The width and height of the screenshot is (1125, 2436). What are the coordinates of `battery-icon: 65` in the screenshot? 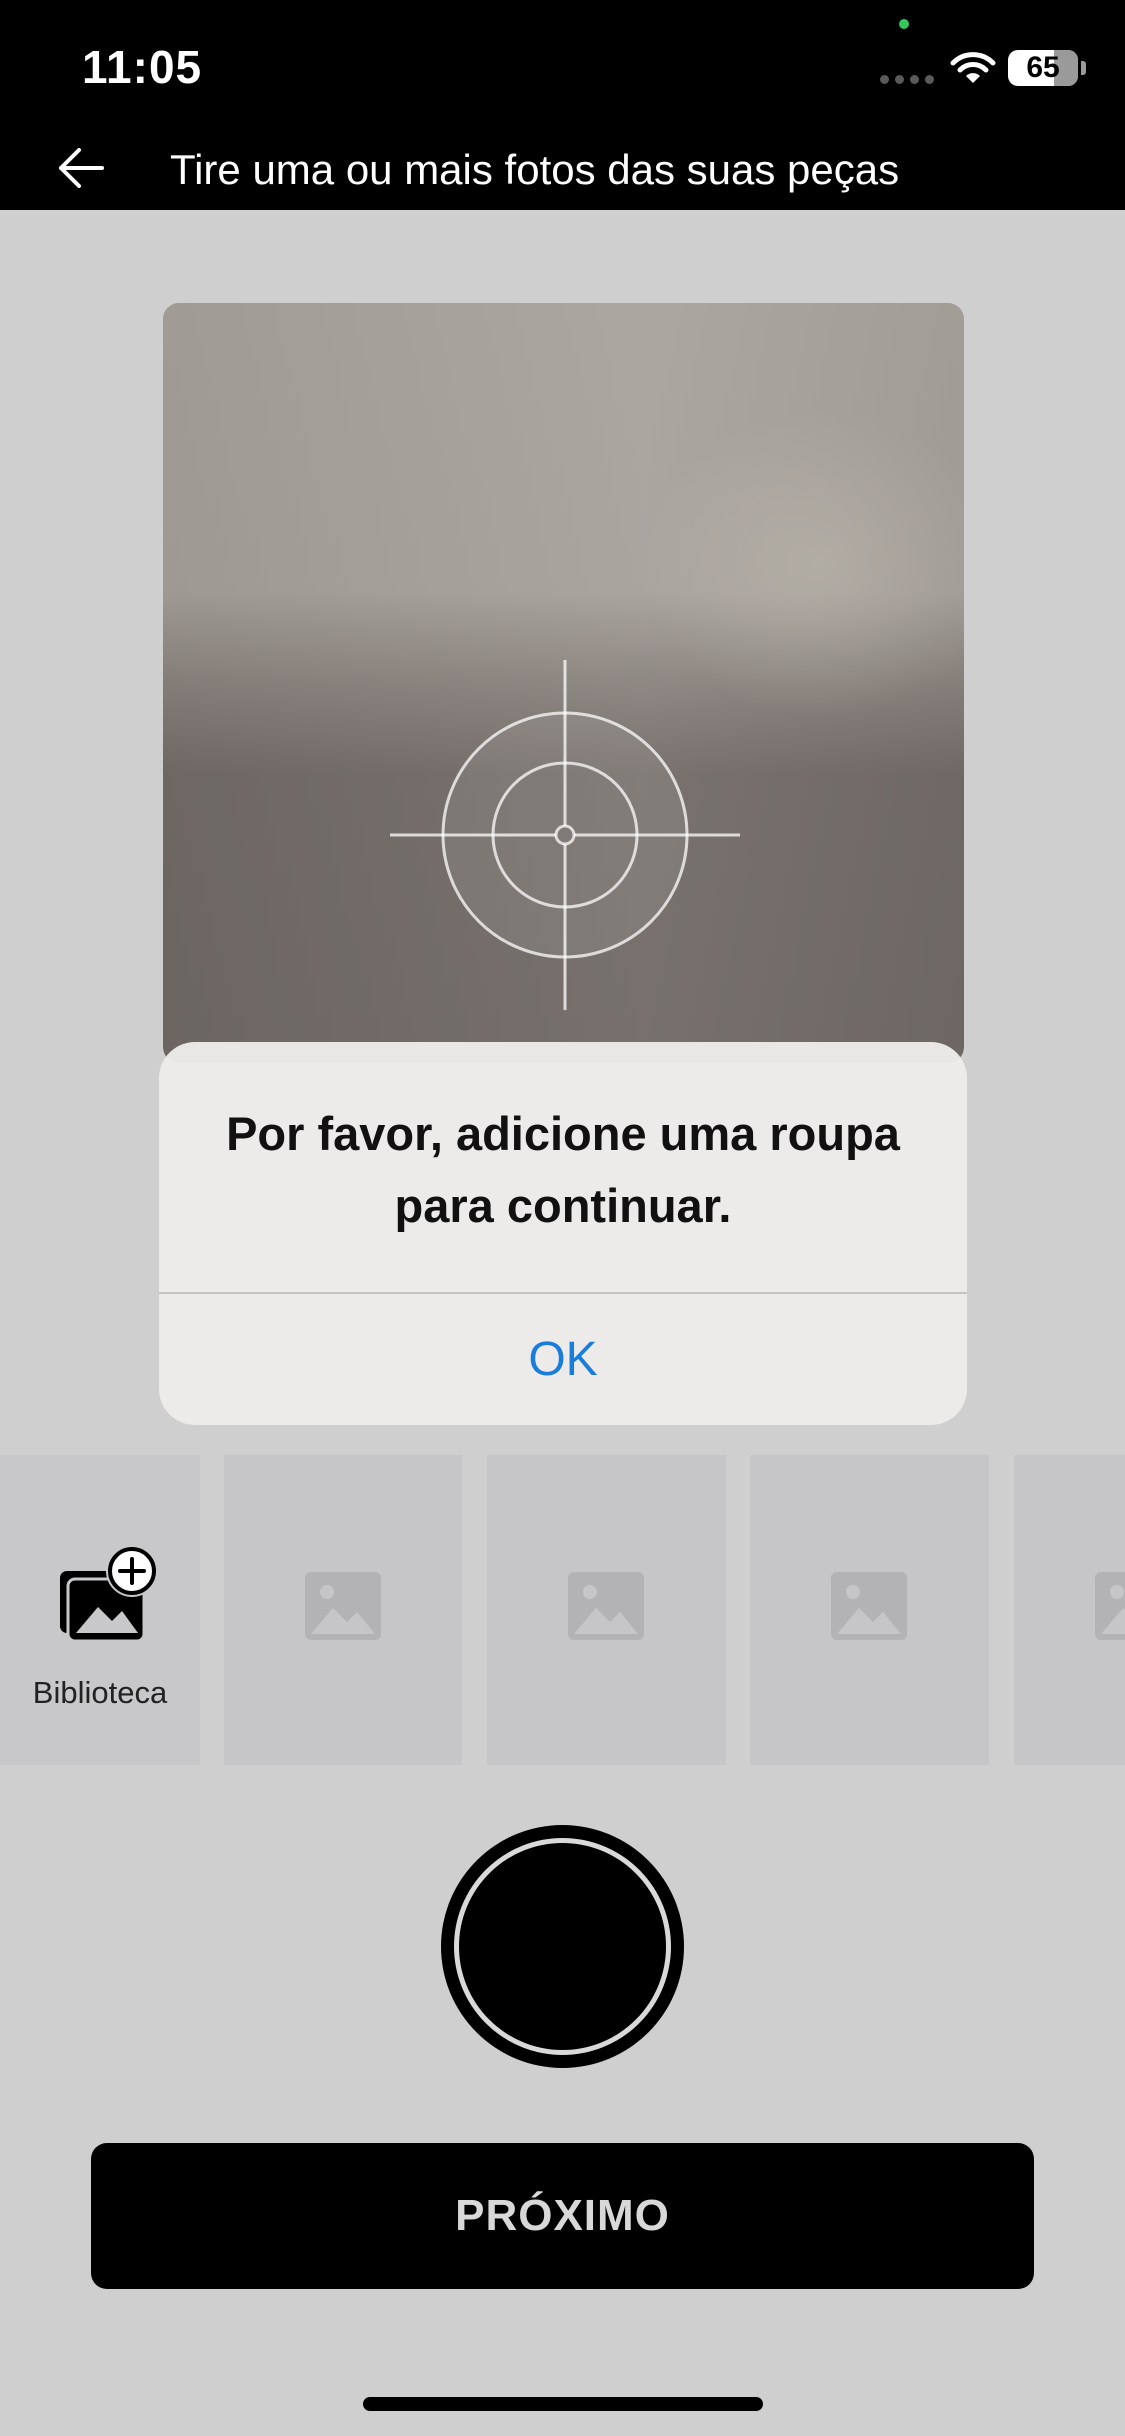 It's located at (1043, 68).